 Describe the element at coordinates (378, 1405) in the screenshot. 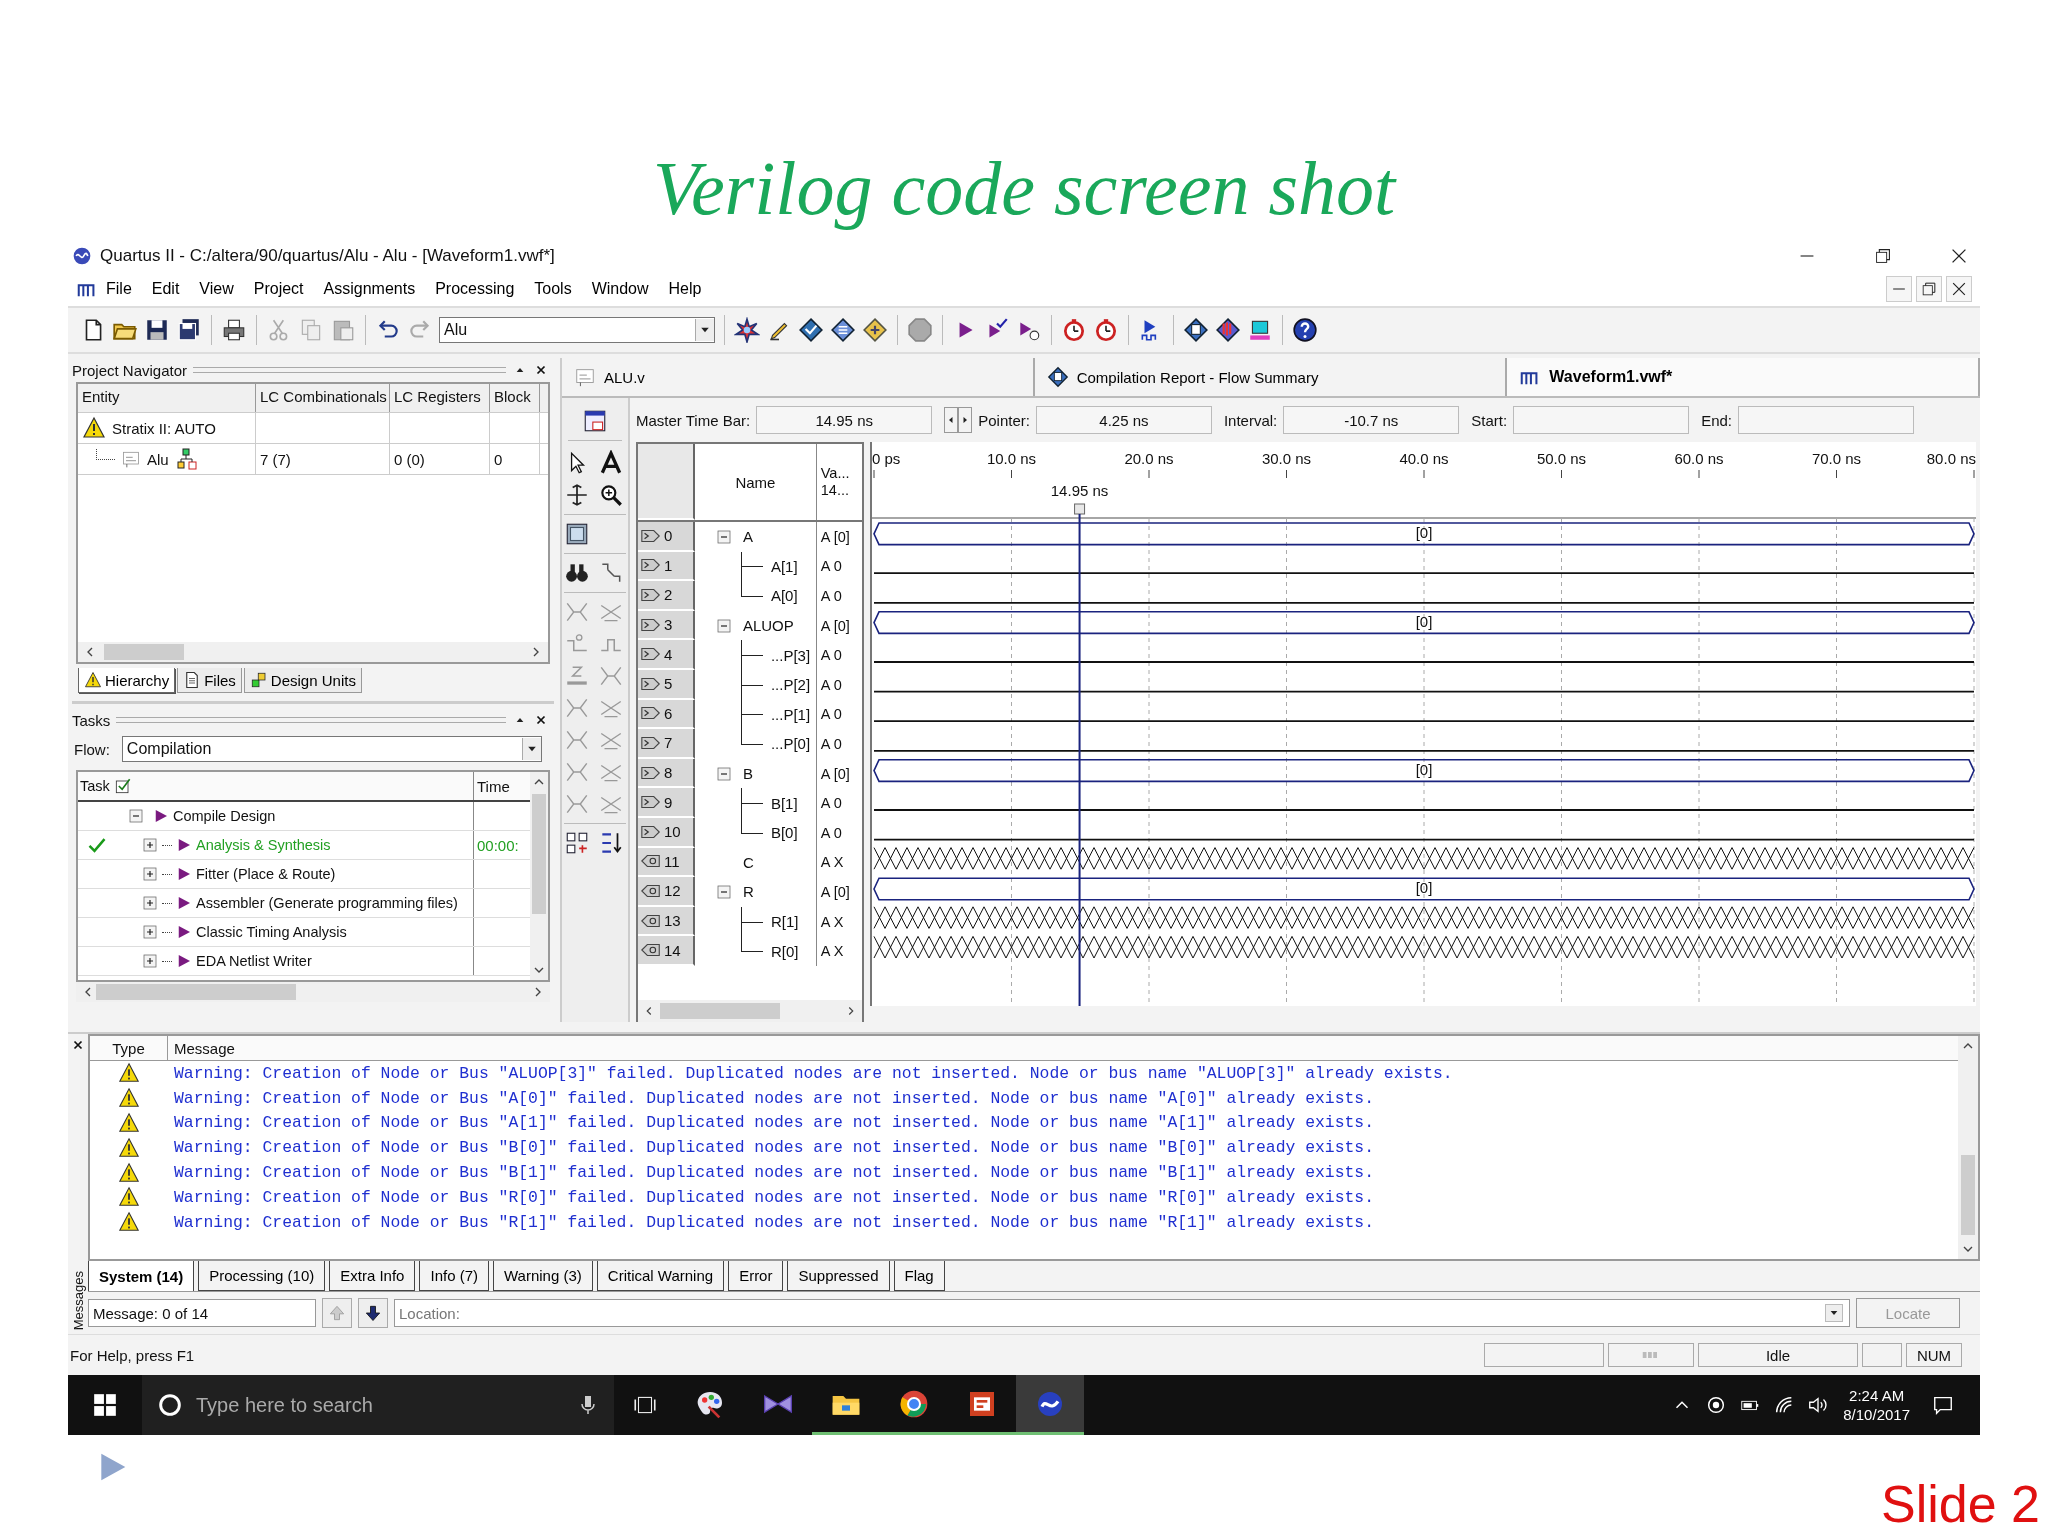

I see `search-field: Type here to search` at that location.